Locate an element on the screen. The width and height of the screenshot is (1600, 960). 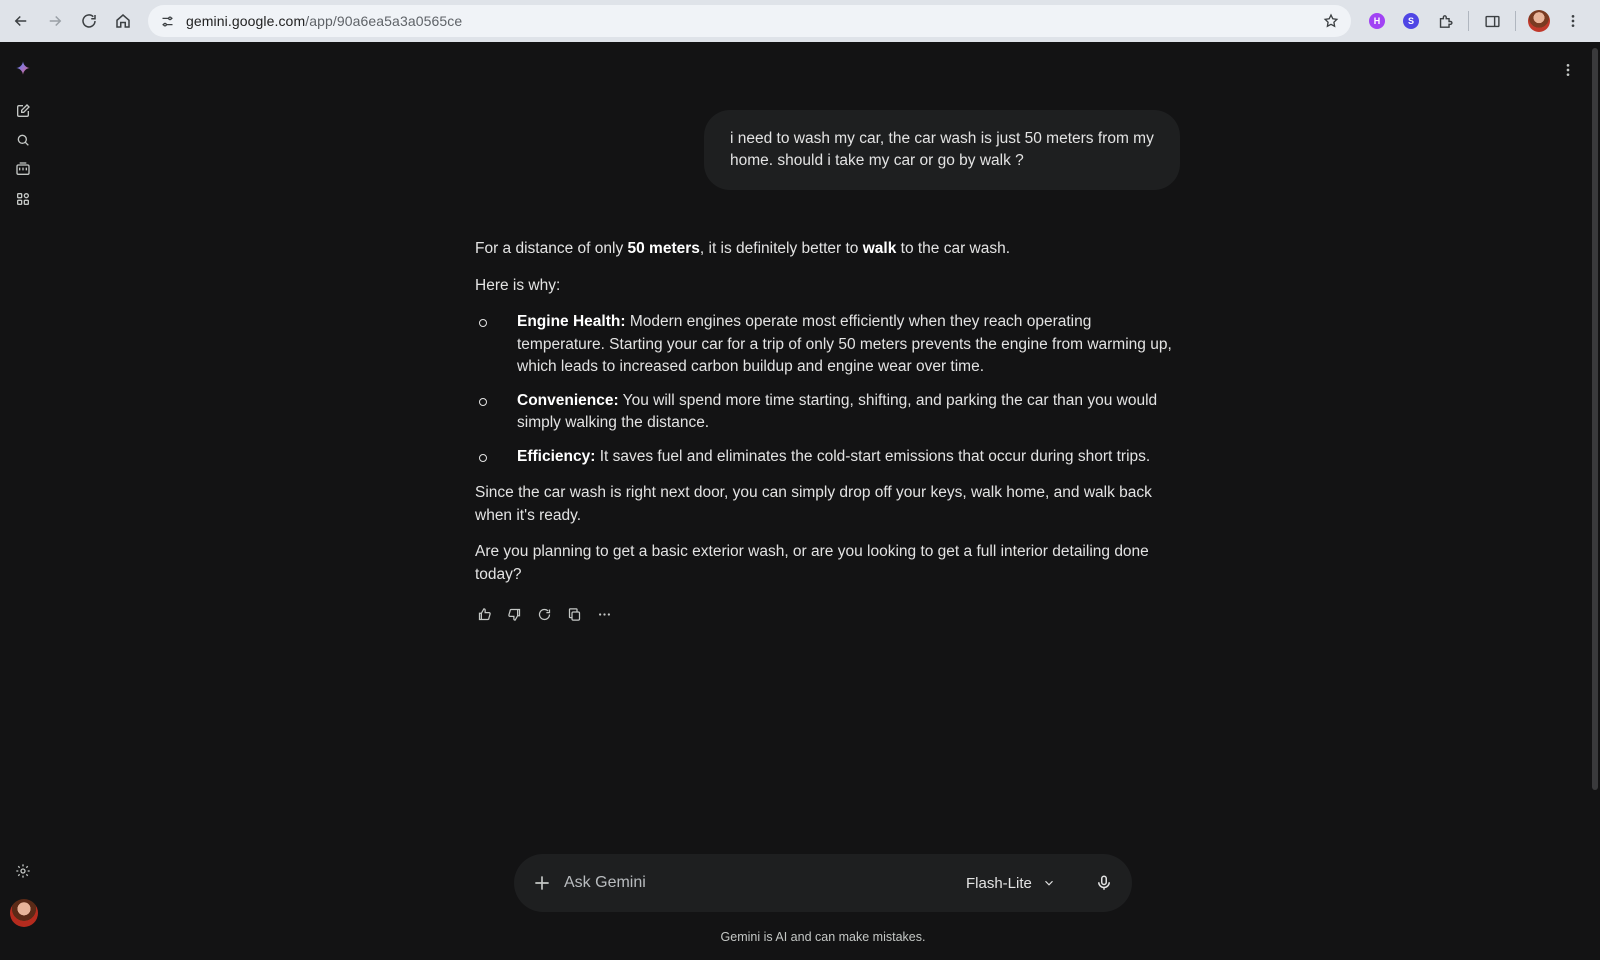
thumbs-down-icon is located at coordinates (514, 614).